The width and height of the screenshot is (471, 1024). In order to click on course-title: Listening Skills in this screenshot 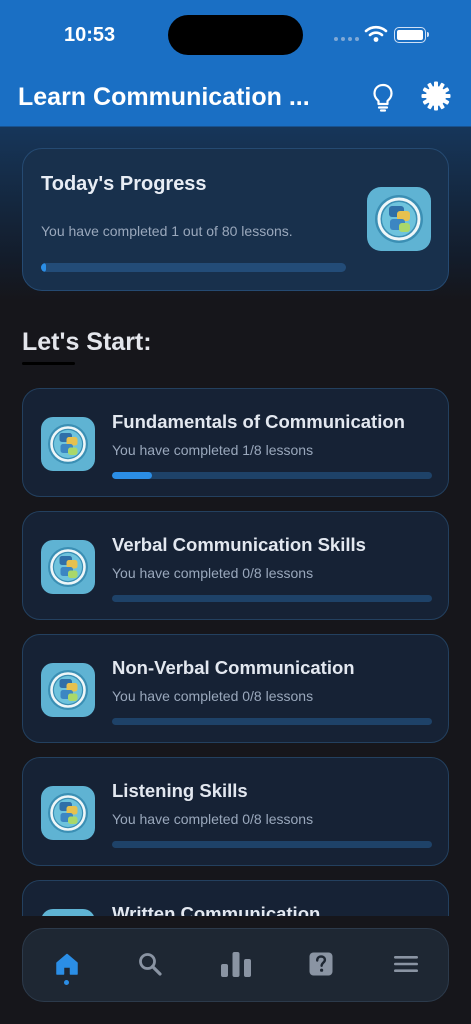, I will do `click(180, 790)`.